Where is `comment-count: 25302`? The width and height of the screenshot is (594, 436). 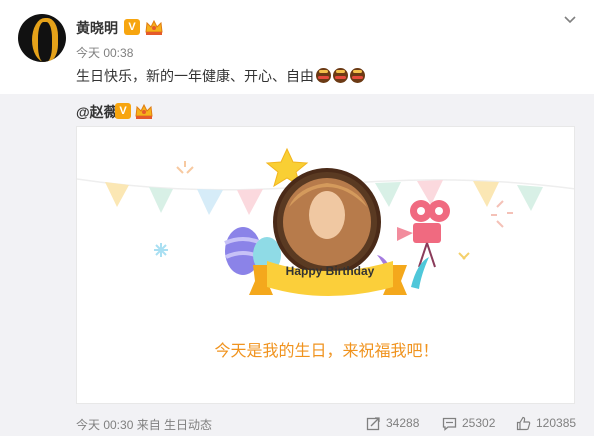
comment-count: 25302 is located at coordinates (479, 423).